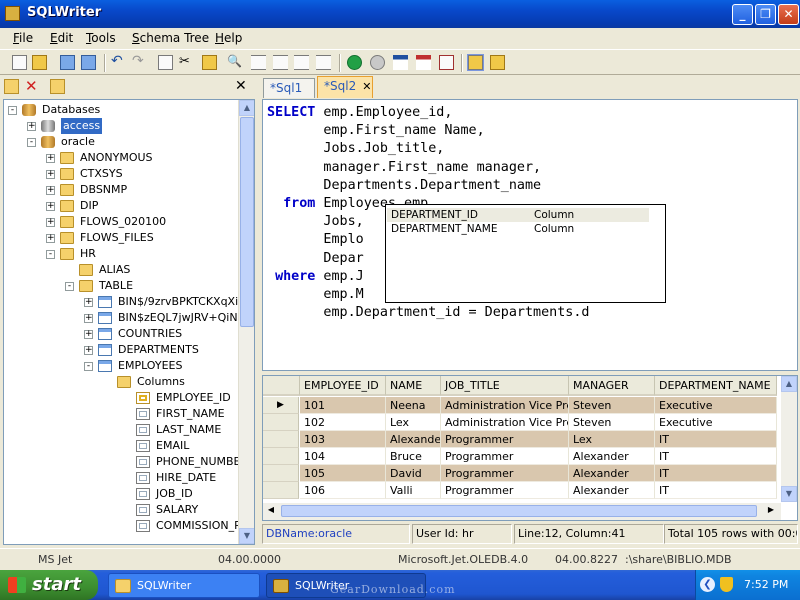 This screenshot has width=800, height=600. Describe the element at coordinates (228, 38) in the screenshot. I see `menu-help: Help` at that location.